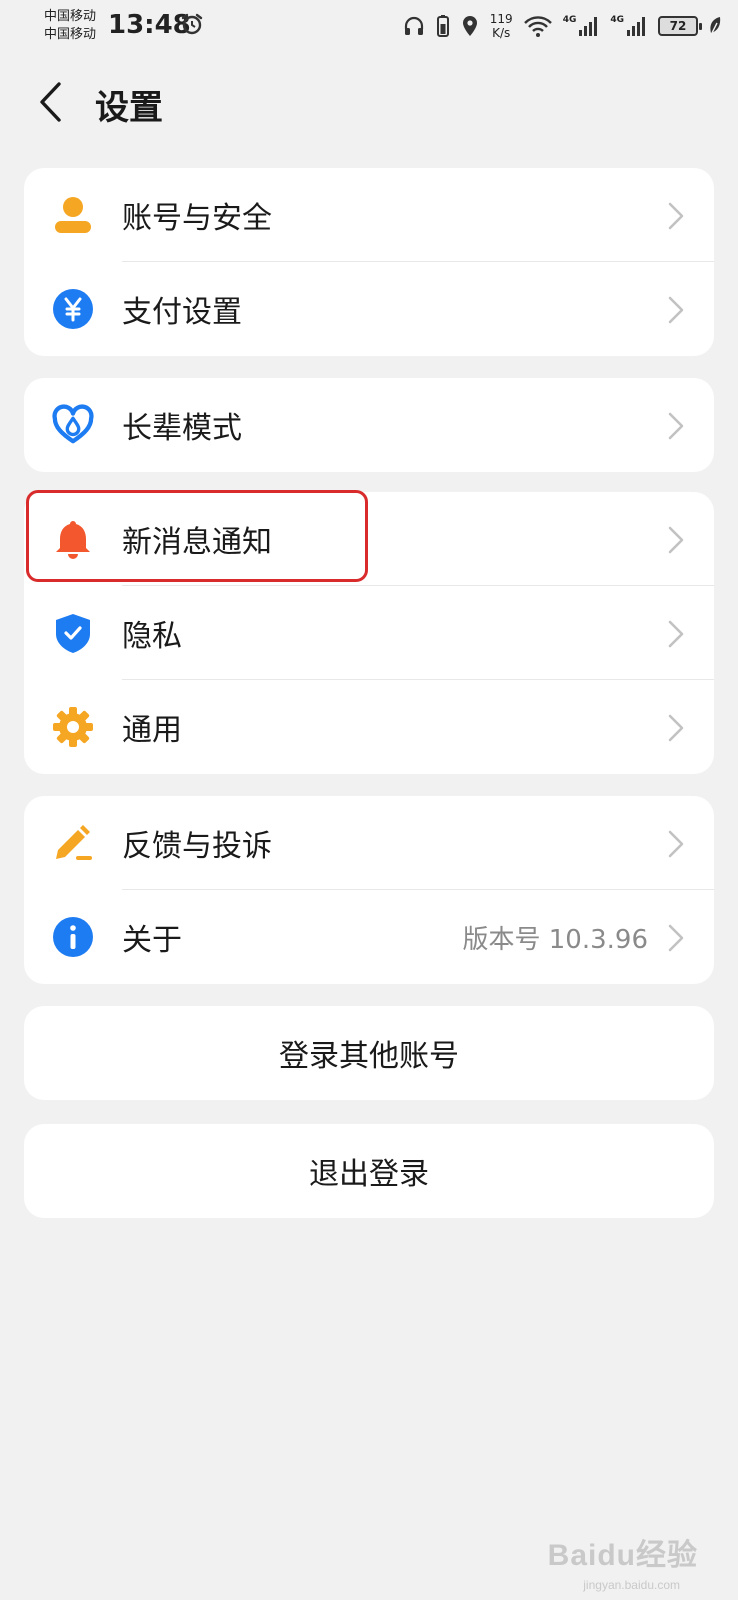 This screenshot has width=738, height=1600. What do you see at coordinates (617, 20) in the screenshot?
I see `network-type-2: 4G` at bounding box center [617, 20].